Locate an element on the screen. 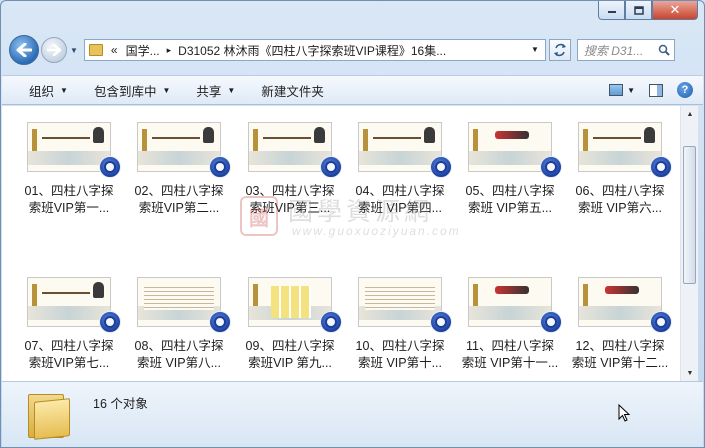  new-folder-button: 新建文件夹 is located at coordinates (292, 90).